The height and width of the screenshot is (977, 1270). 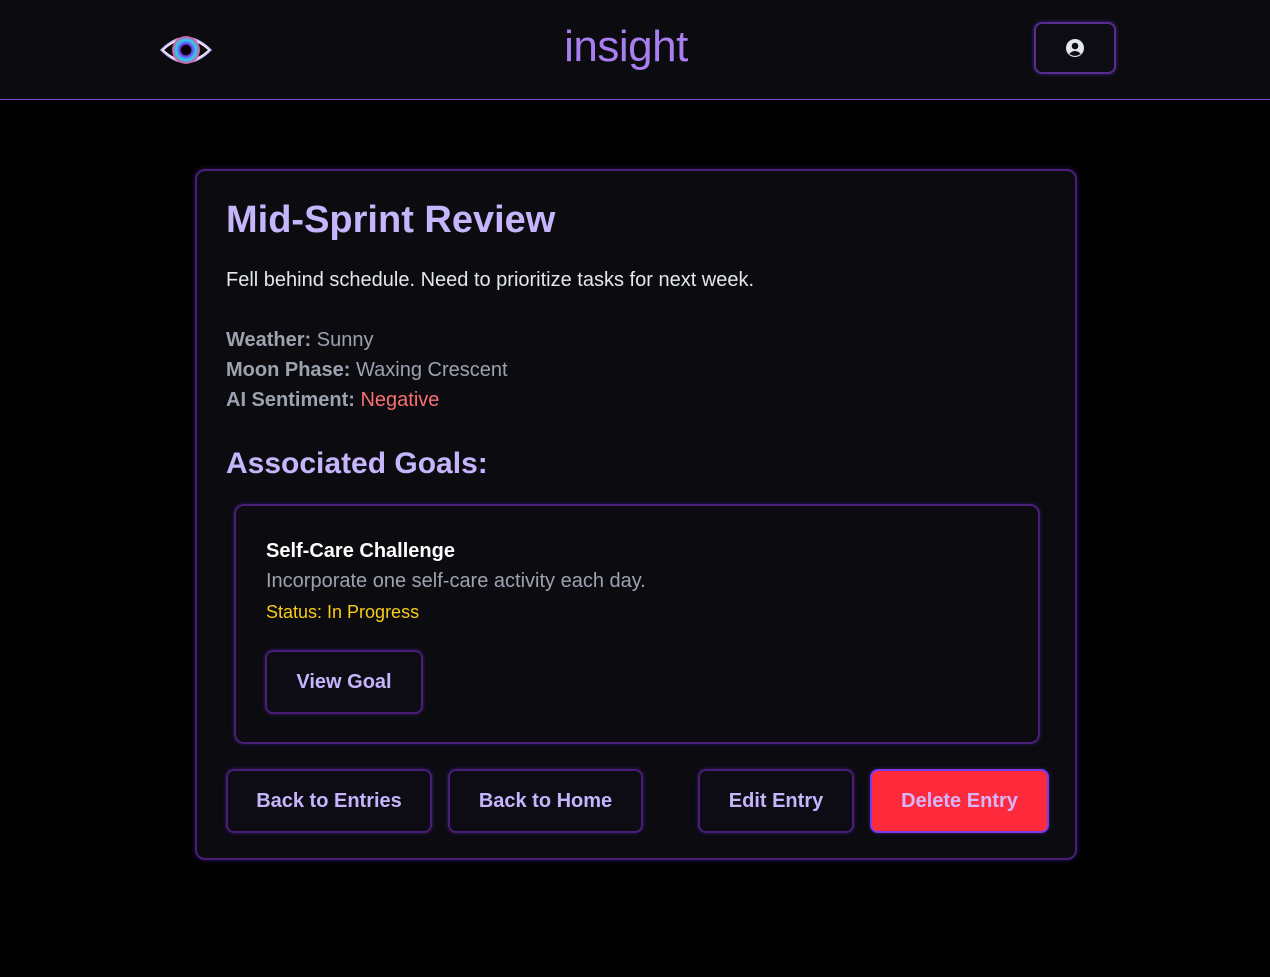 I want to click on view-goal-button: View Goal, so click(x=344, y=682).